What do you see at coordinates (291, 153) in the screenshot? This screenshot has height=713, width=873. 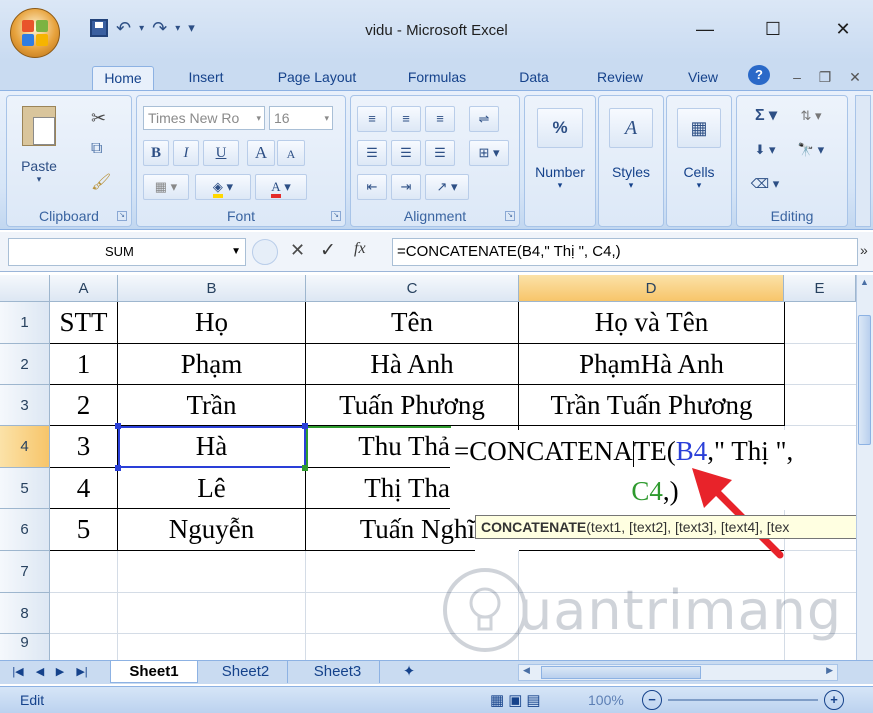 I see `shrink-font-button: A` at bounding box center [291, 153].